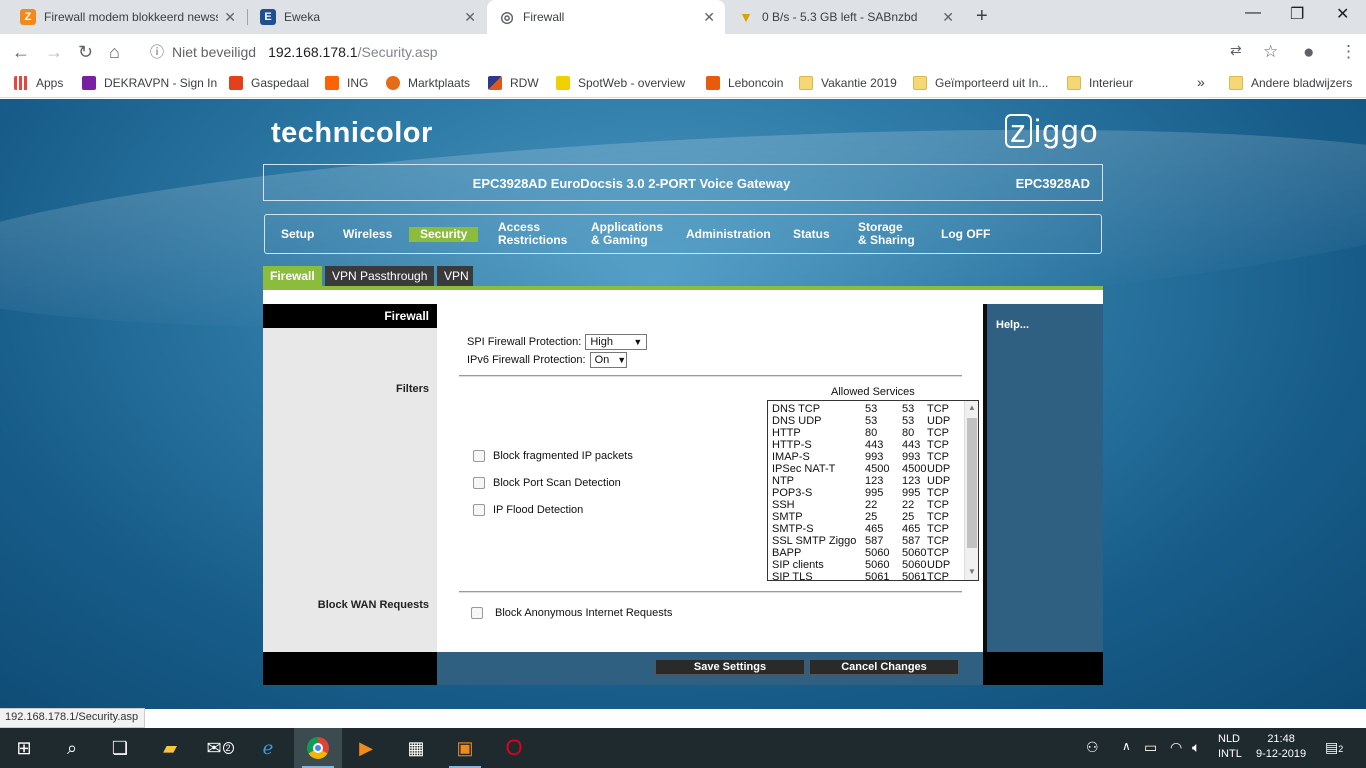 The width and height of the screenshot is (1366, 768). I want to click on bookmark-gaspedaal: Gaspedaal, so click(269, 83).